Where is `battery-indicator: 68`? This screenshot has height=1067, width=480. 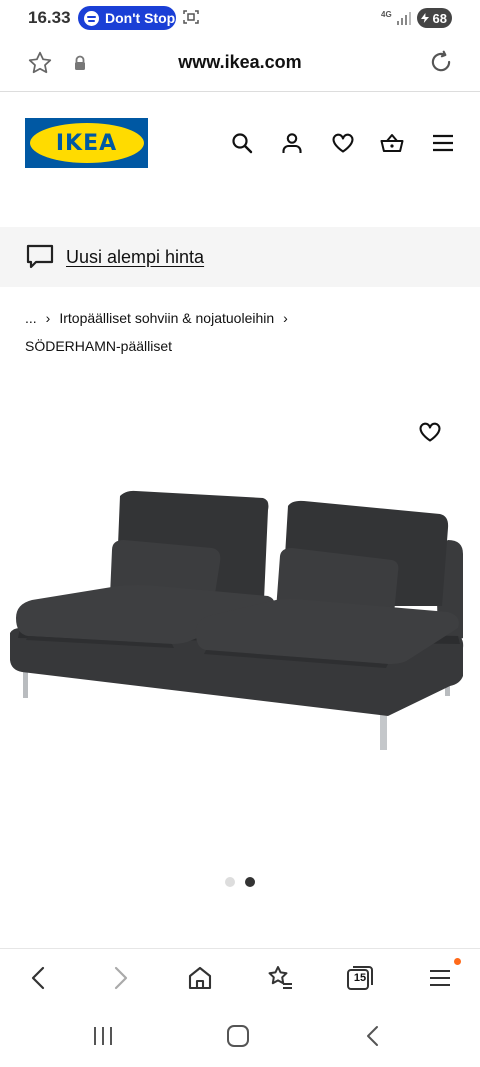 battery-indicator: 68 is located at coordinates (434, 18).